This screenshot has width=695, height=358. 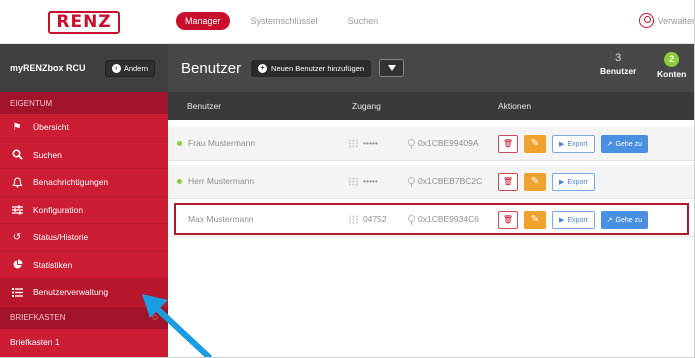 What do you see at coordinates (71, 292) in the screenshot?
I see `sidebar-item-label: Benutzerverwaltung` at bounding box center [71, 292].